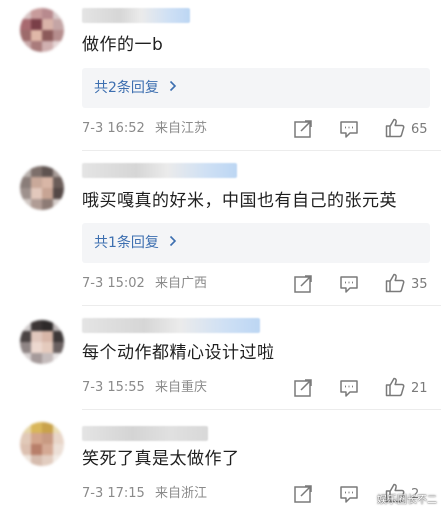 The image size is (441, 512). I want to click on view-replies-link: 共2条回复, so click(135, 88).